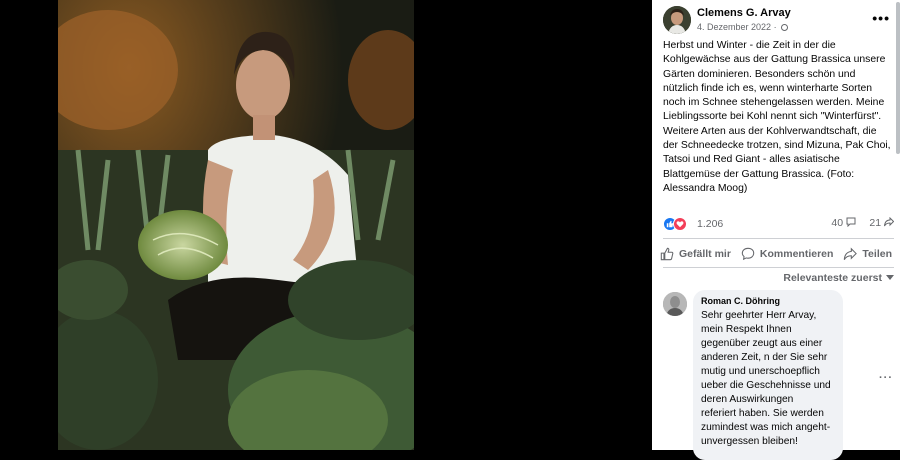 This screenshot has width=900, height=460. I want to click on author-avatar, so click(677, 20).